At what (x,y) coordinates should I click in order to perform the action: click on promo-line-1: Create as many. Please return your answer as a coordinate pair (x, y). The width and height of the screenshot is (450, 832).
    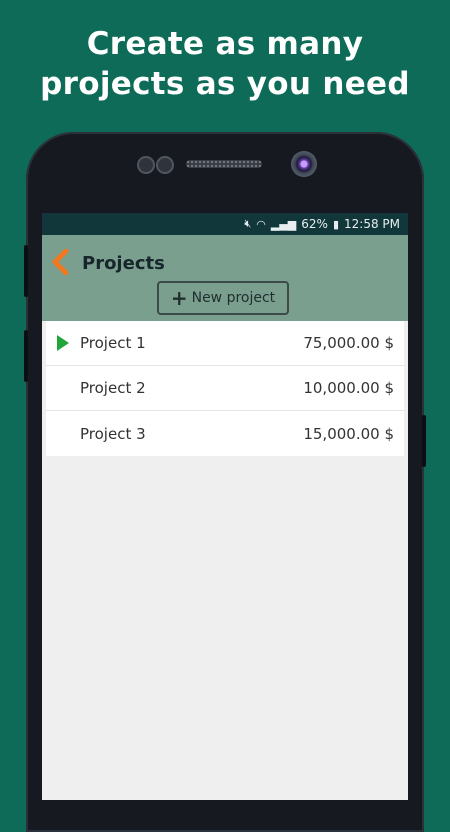
    Looking at the image, I should click on (225, 44).